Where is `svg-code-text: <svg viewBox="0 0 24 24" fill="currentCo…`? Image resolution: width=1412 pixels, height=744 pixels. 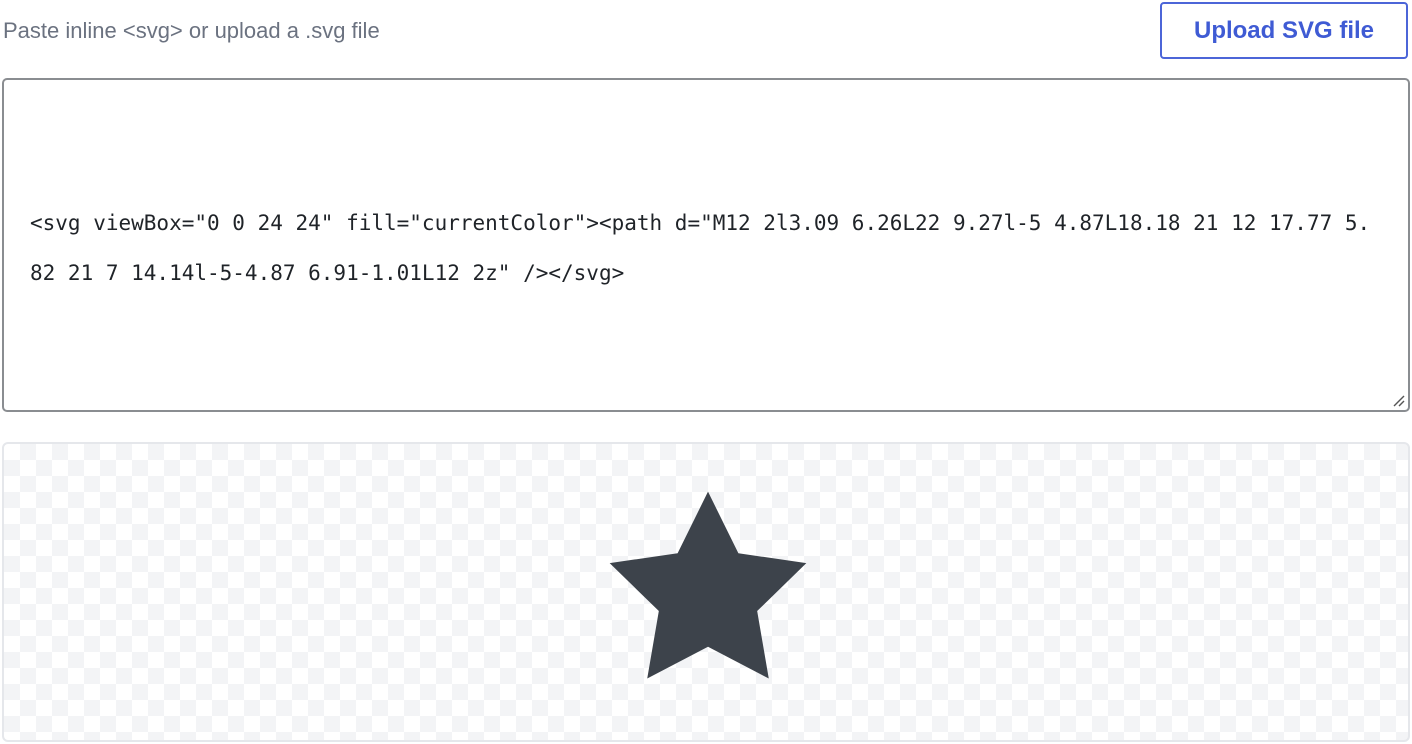
svg-code-text: <svg viewBox="0 0 24 24" fill="currentCo… is located at coordinates (700, 248).